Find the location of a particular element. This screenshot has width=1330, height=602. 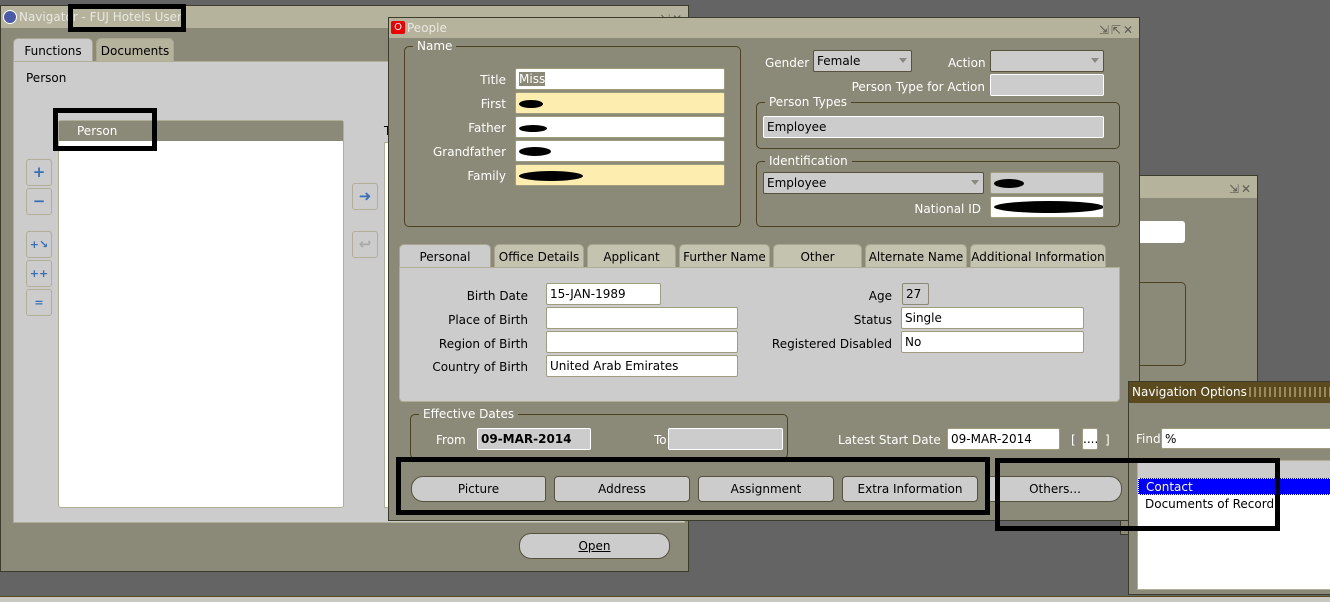

open-button: Open is located at coordinates (594, 546).